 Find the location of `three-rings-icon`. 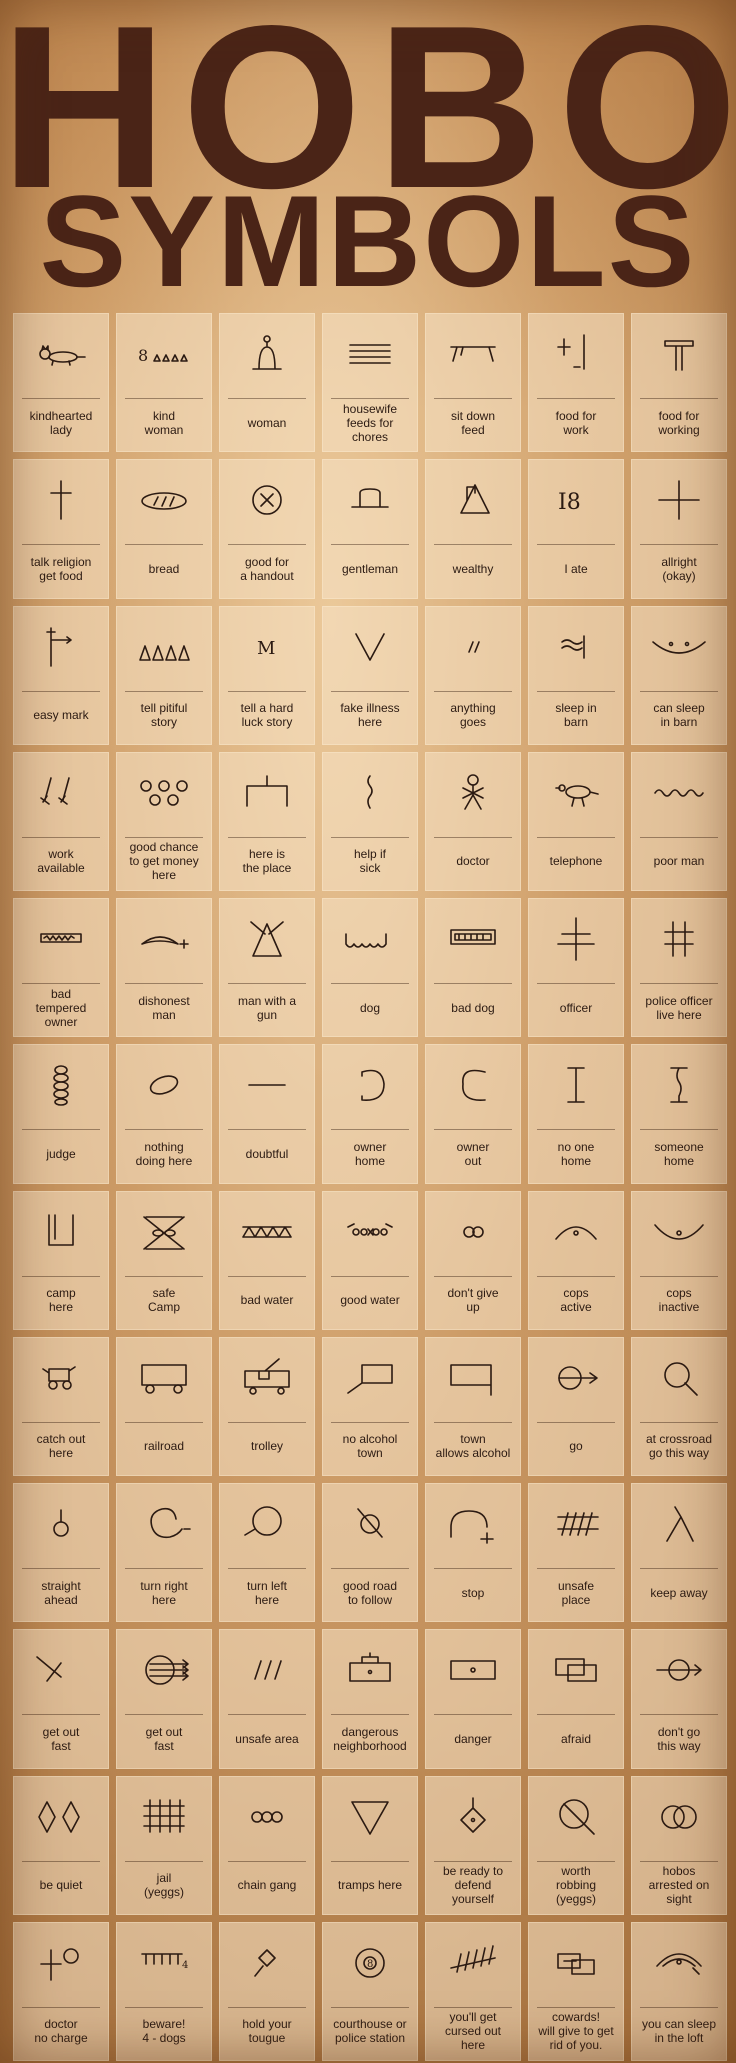

three-rings-icon is located at coordinates (267, 1817).